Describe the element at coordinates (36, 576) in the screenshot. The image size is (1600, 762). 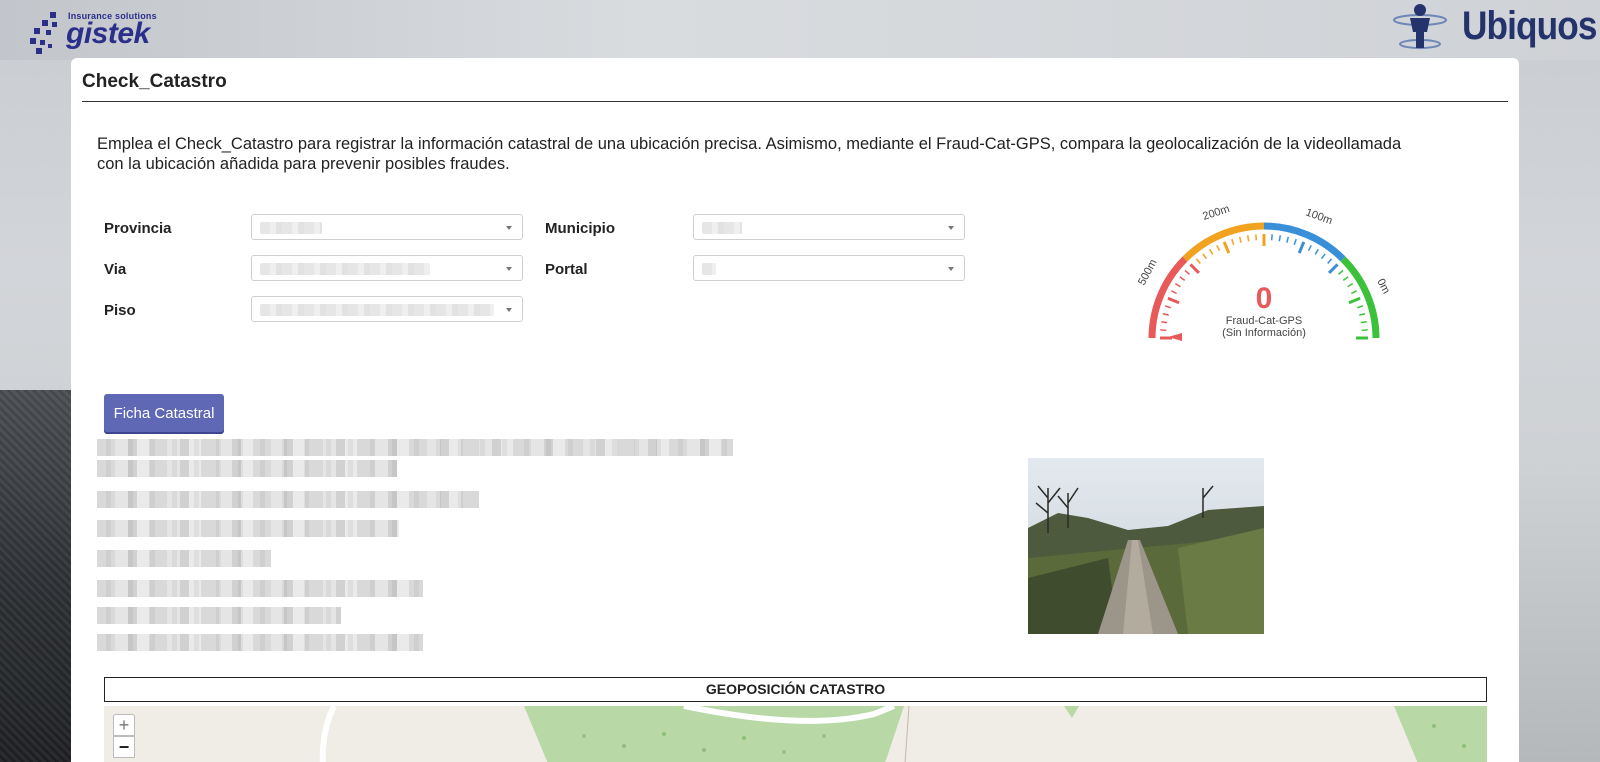
I see `background-fabric` at that location.